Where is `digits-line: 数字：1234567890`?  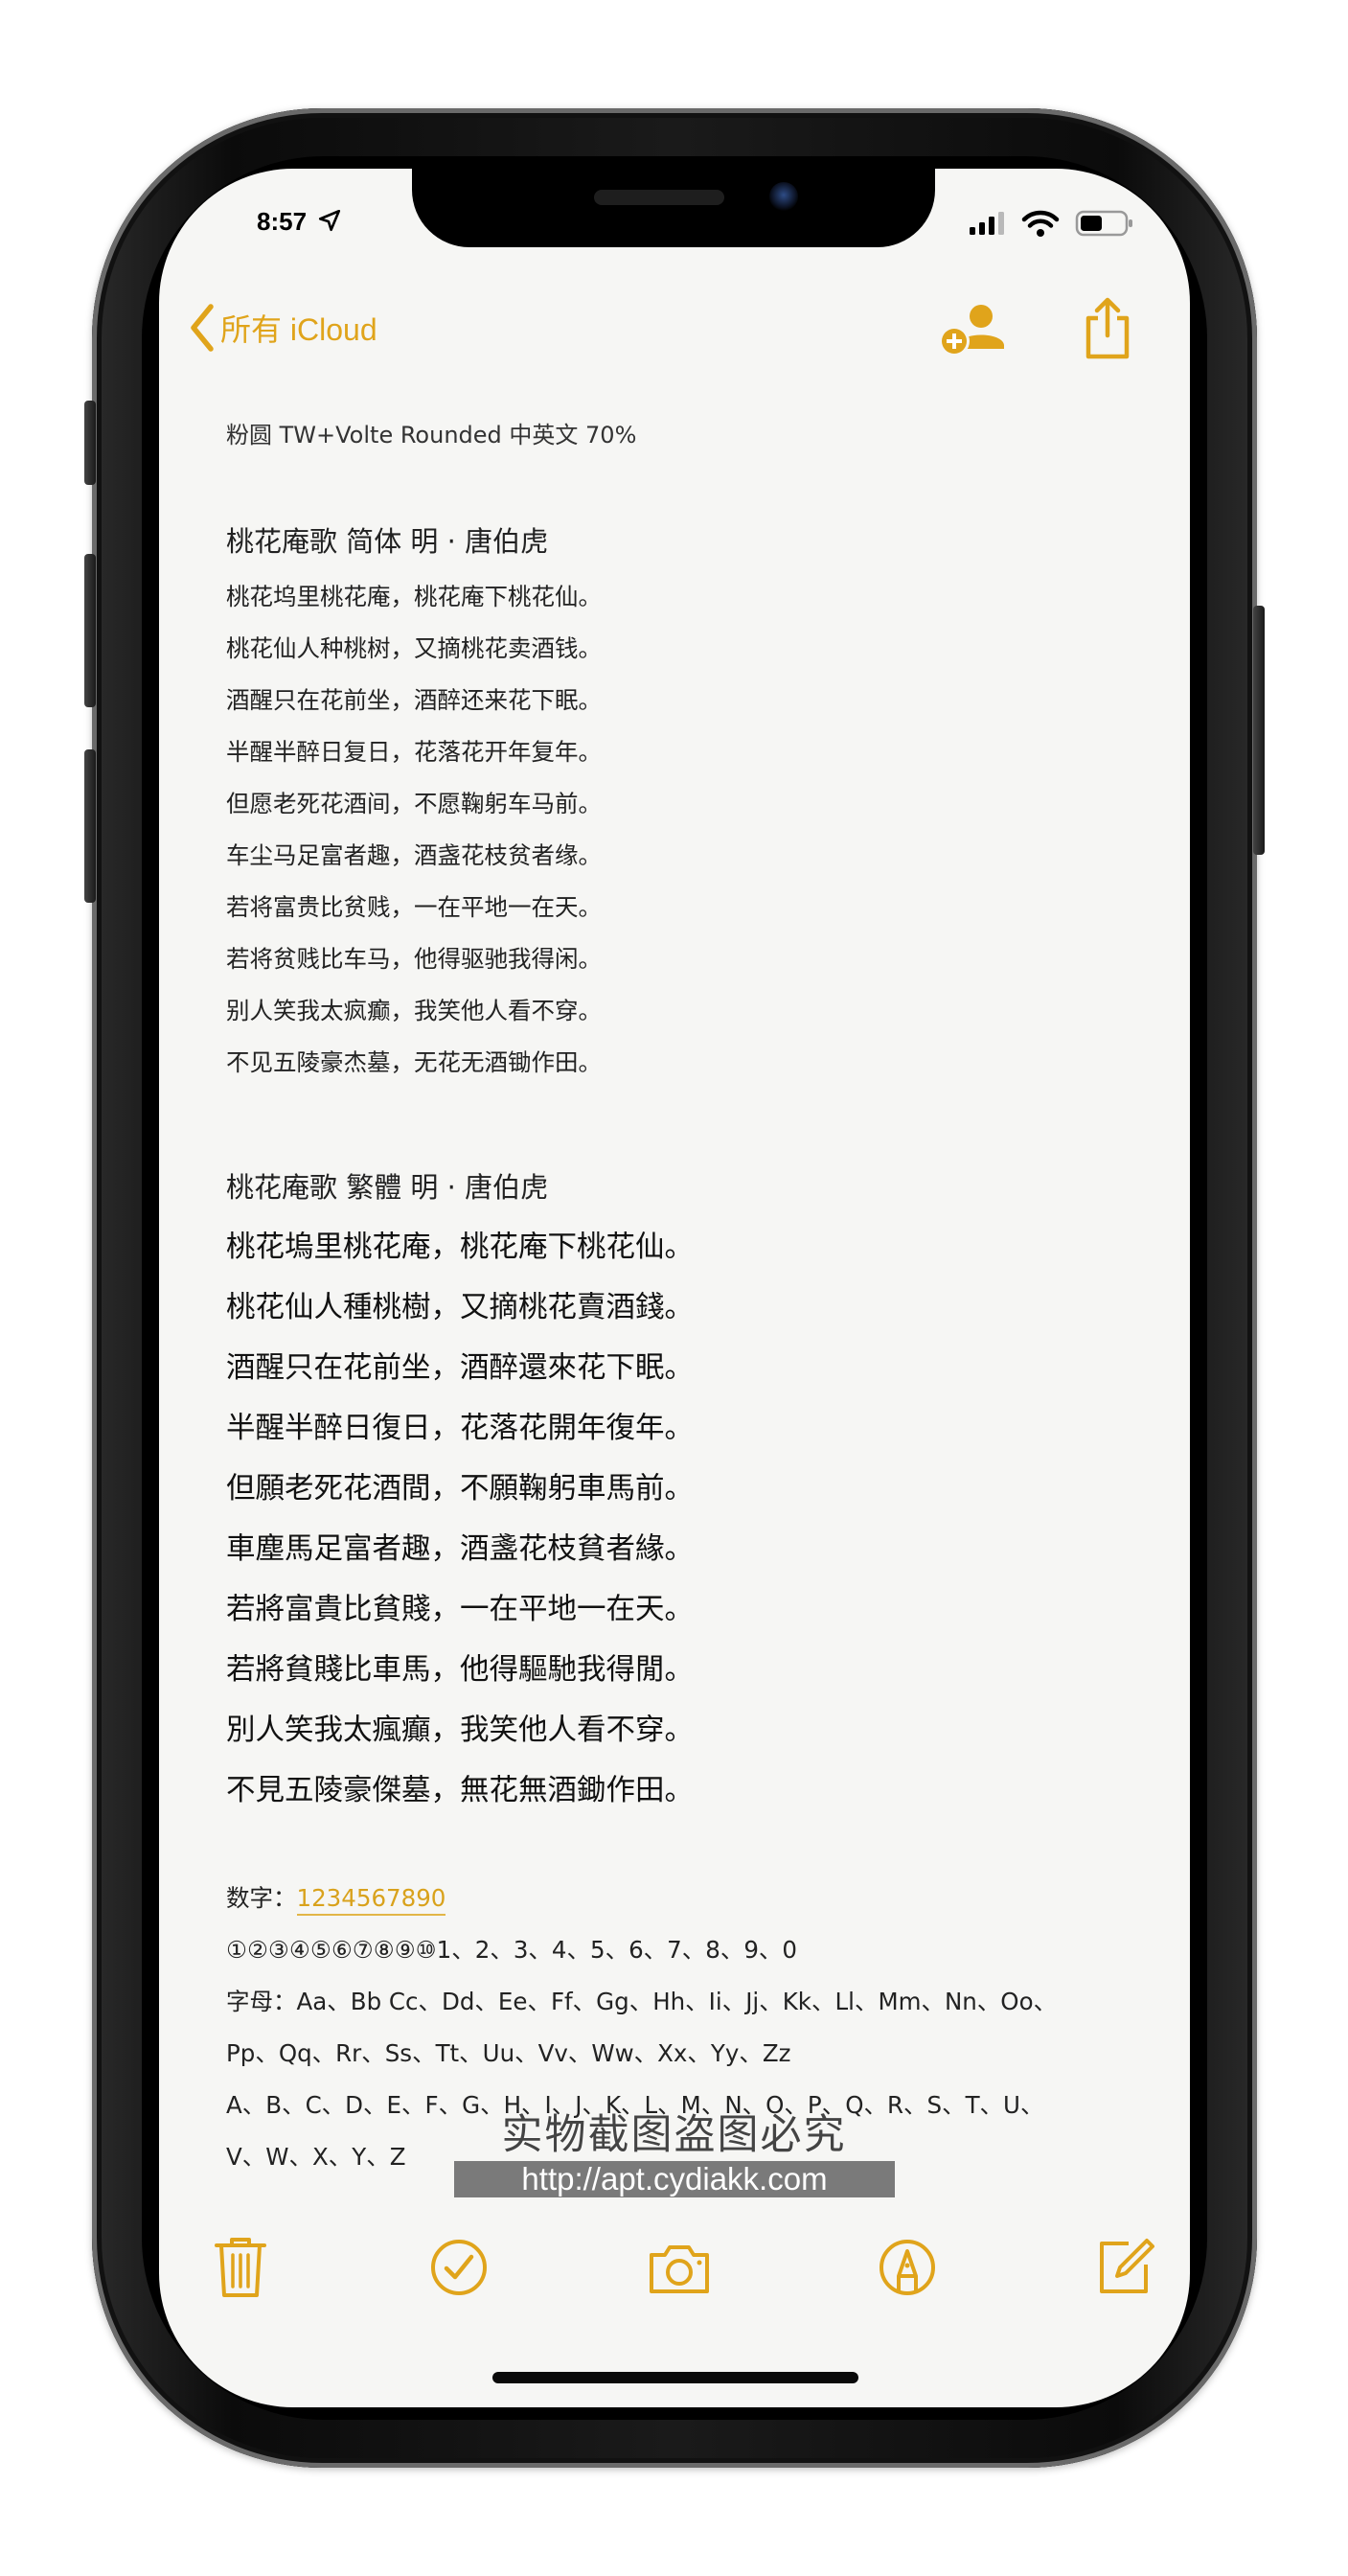 digits-line: 数字：1234567890 is located at coordinates (336, 1898).